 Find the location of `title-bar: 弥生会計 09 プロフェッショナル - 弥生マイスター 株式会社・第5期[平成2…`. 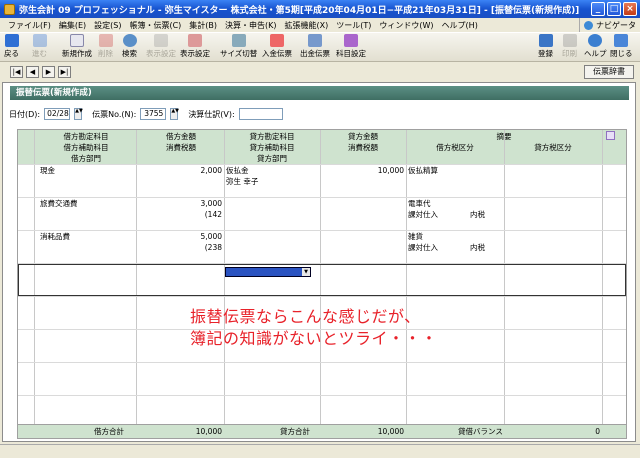

title-bar: 弥生会計 09 プロフェッショナル - 弥生マイスター 株式会社・第5期[平成2… is located at coordinates (320, 9).